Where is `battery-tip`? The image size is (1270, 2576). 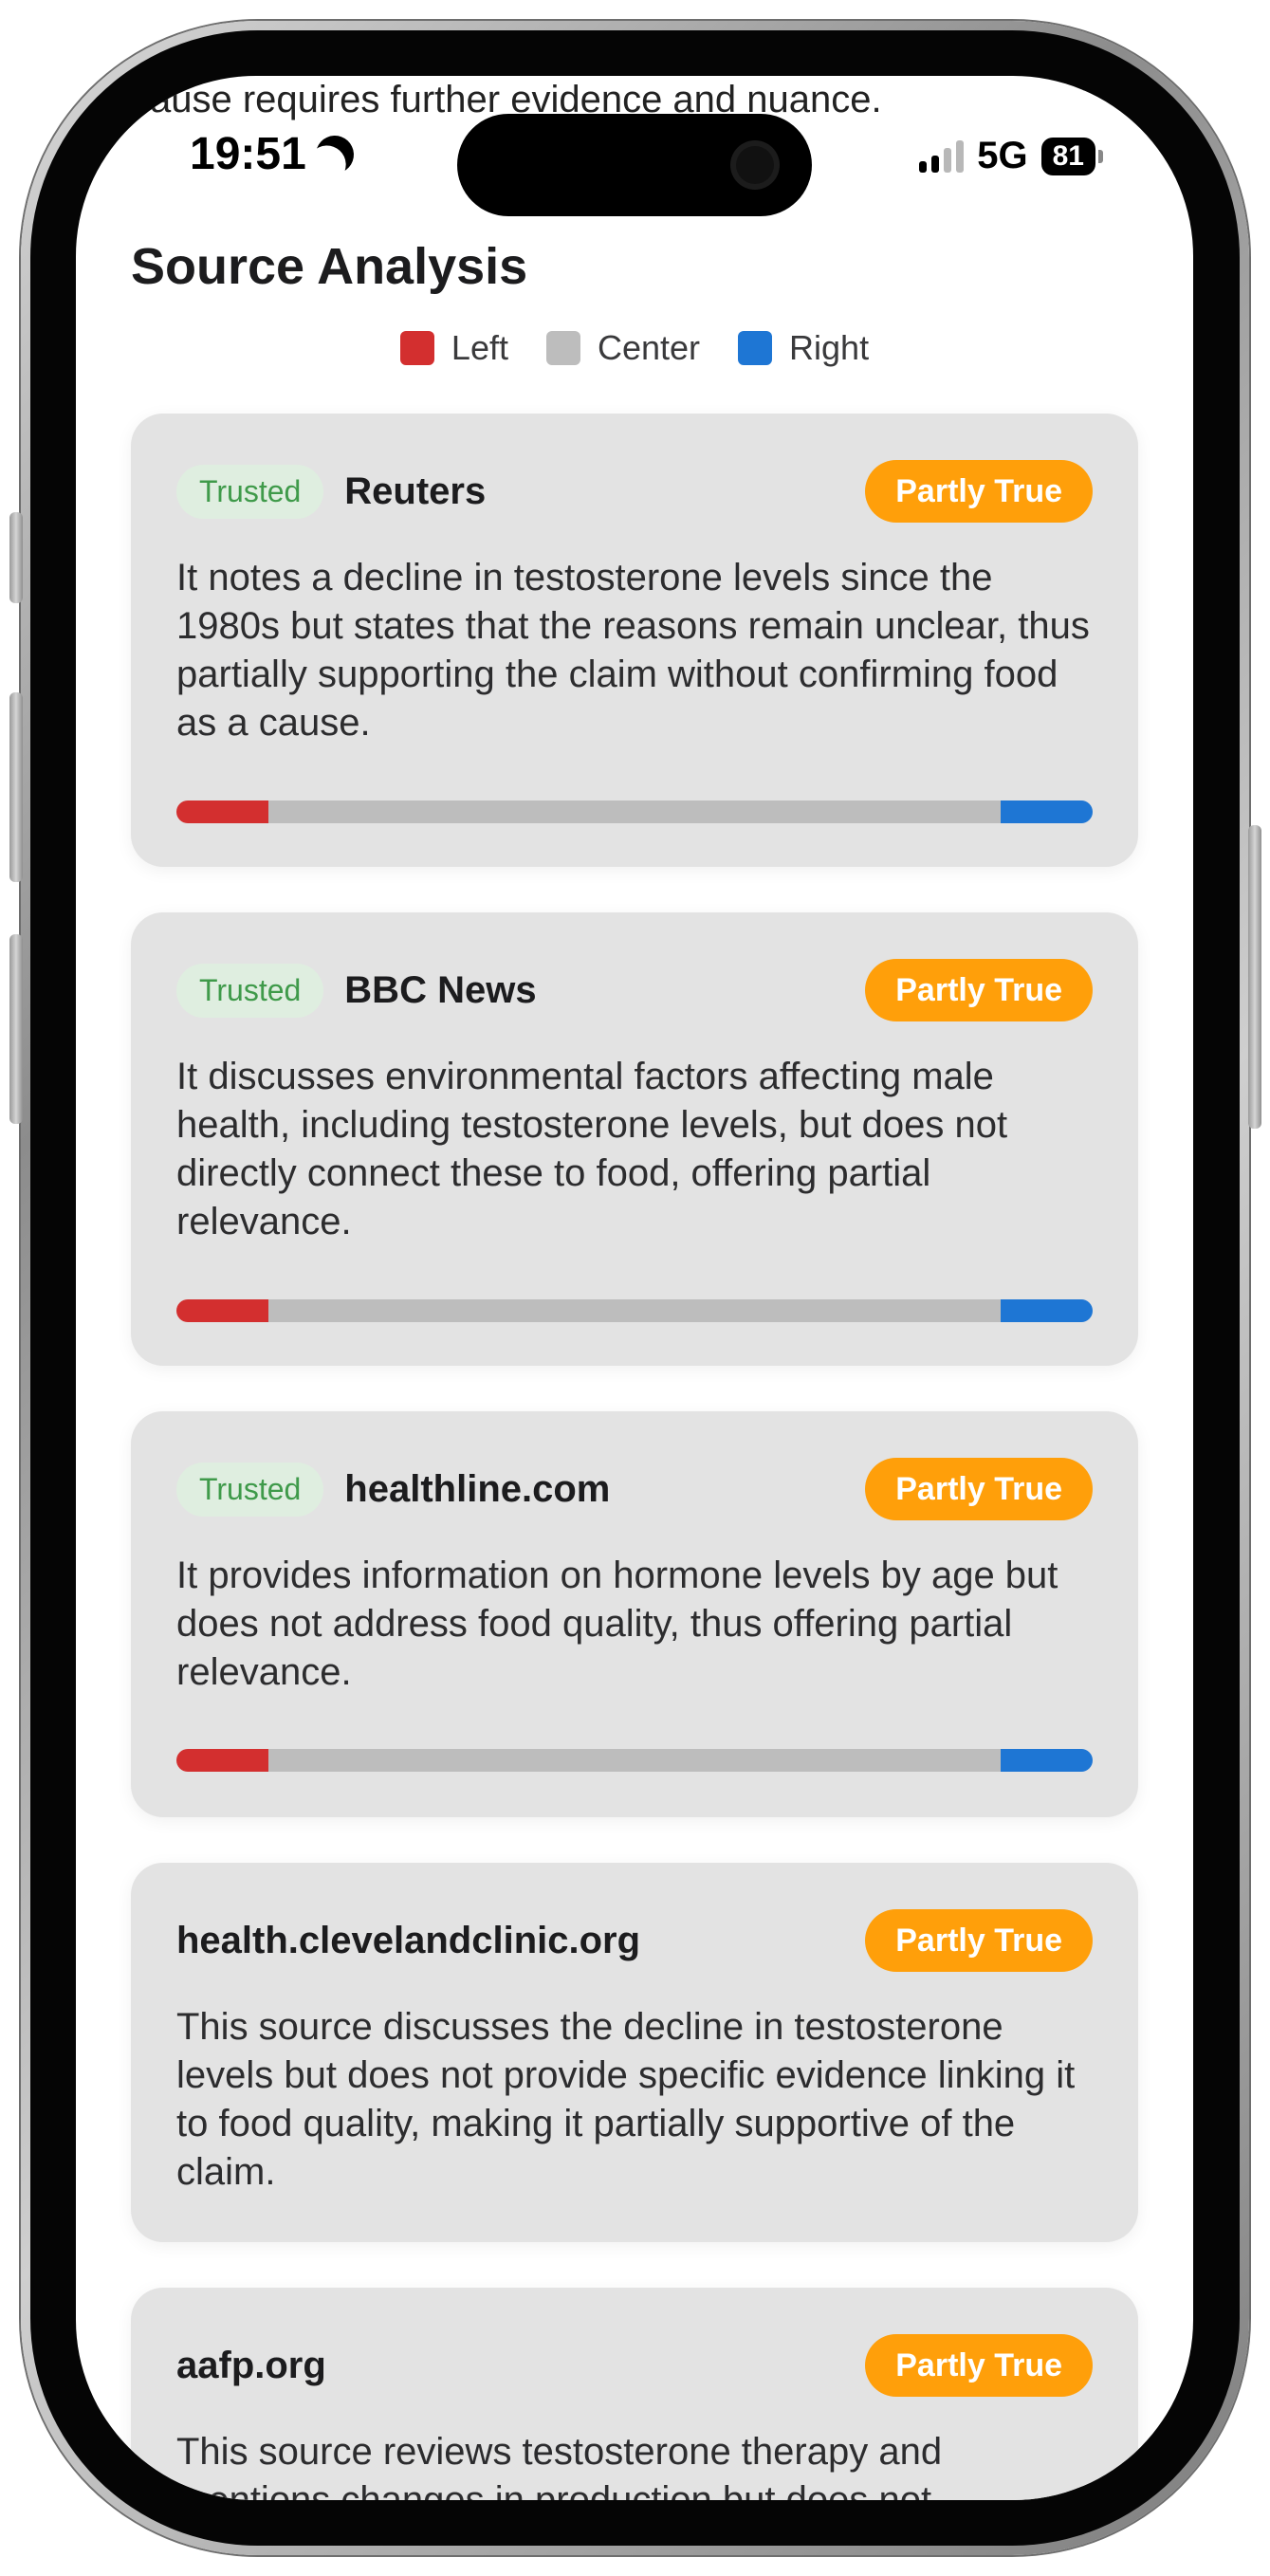
battery-tip is located at coordinates (1100, 156).